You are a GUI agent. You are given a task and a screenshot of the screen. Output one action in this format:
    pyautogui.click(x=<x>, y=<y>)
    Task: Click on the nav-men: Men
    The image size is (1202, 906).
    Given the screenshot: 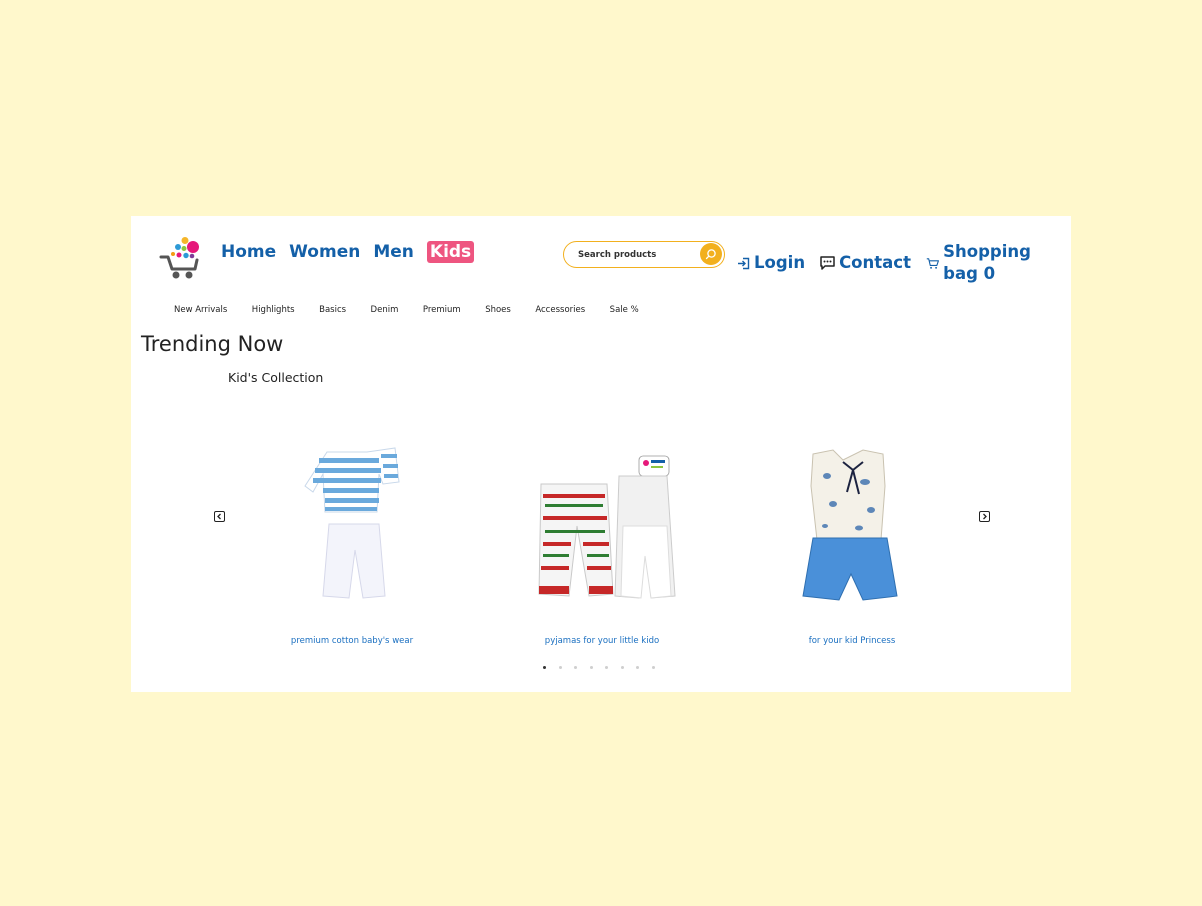 What is the action you would take?
    pyautogui.click(x=393, y=252)
    